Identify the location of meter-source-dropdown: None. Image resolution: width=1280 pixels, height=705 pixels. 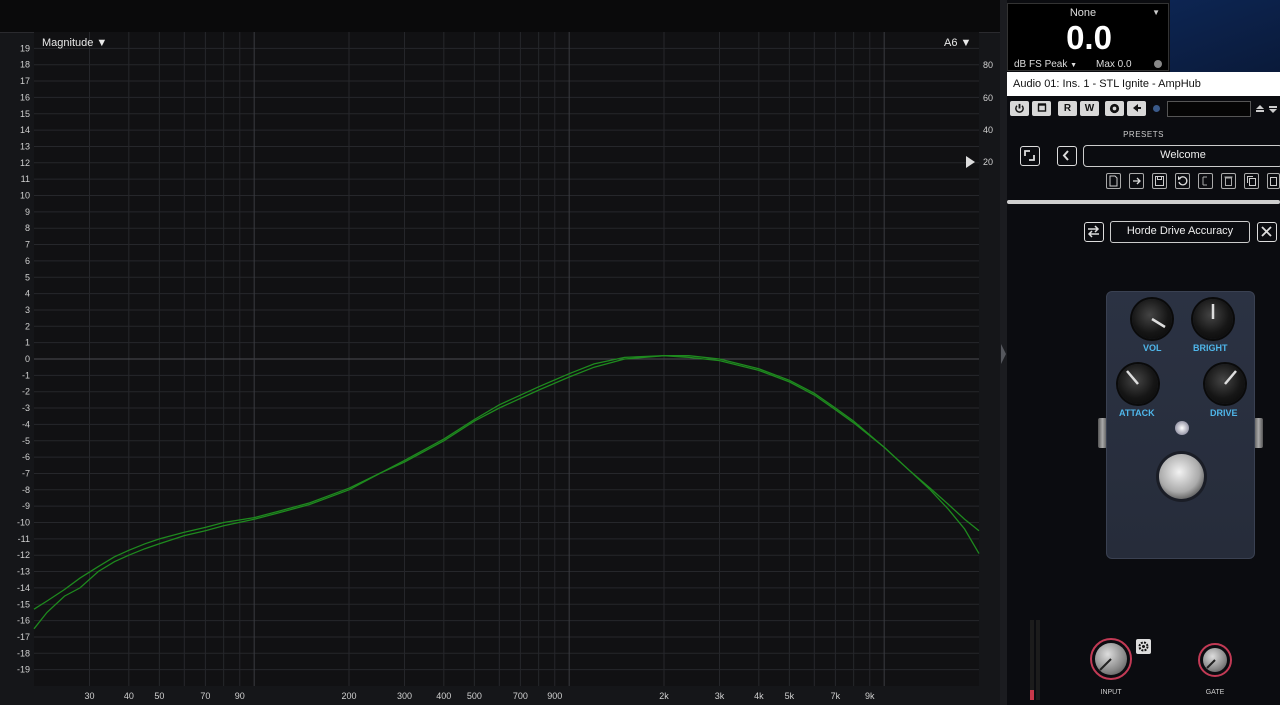
(1083, 13).